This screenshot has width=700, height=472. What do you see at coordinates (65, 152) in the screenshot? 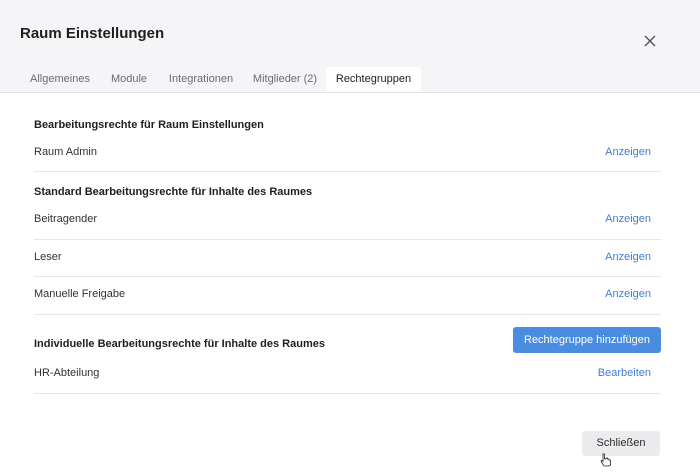
I see `row-label-raum-admin: Raum Admin` at bounding box center [65, 152].